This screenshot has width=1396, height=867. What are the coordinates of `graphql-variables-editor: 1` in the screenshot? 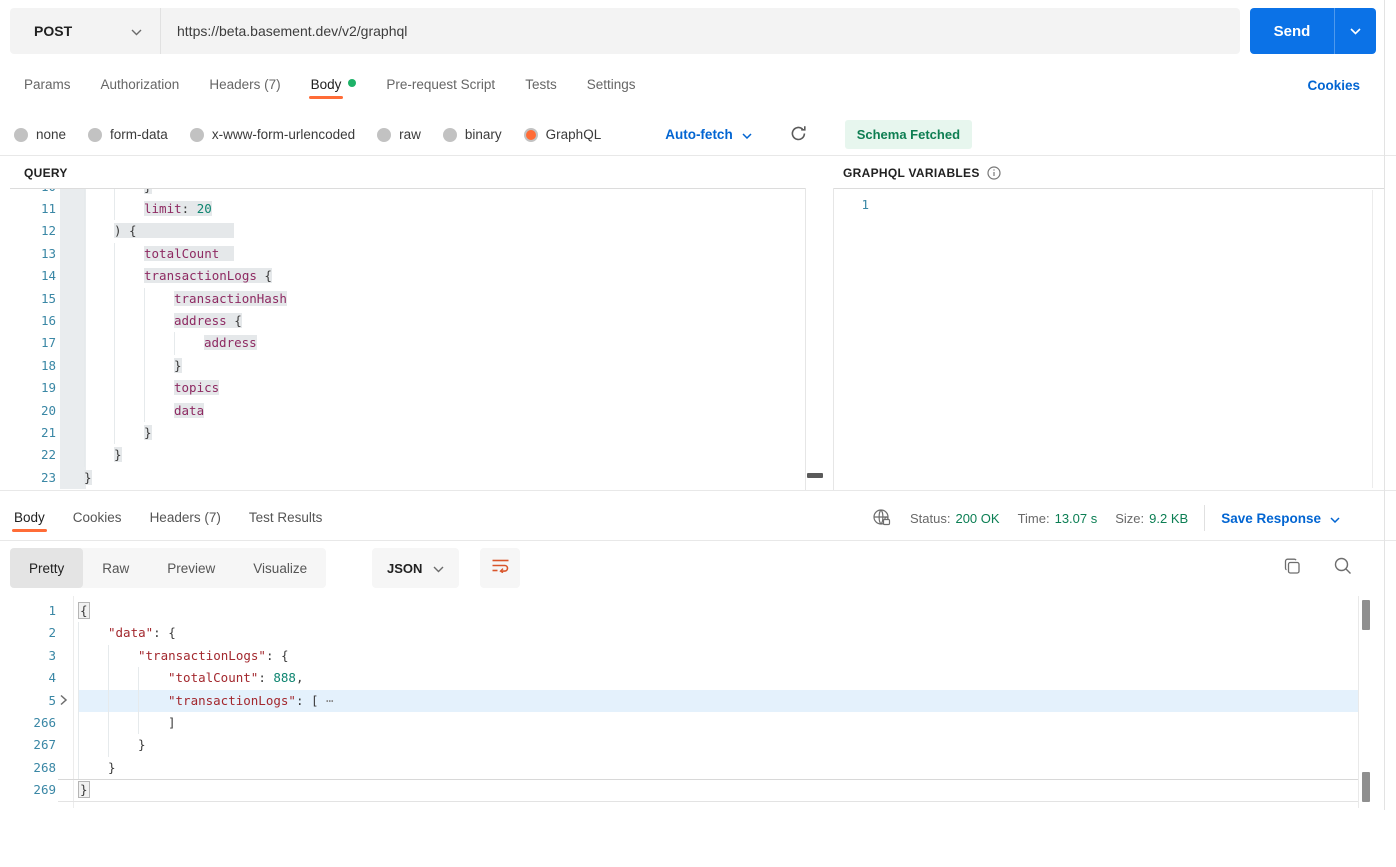 It's located at (1103, 339).